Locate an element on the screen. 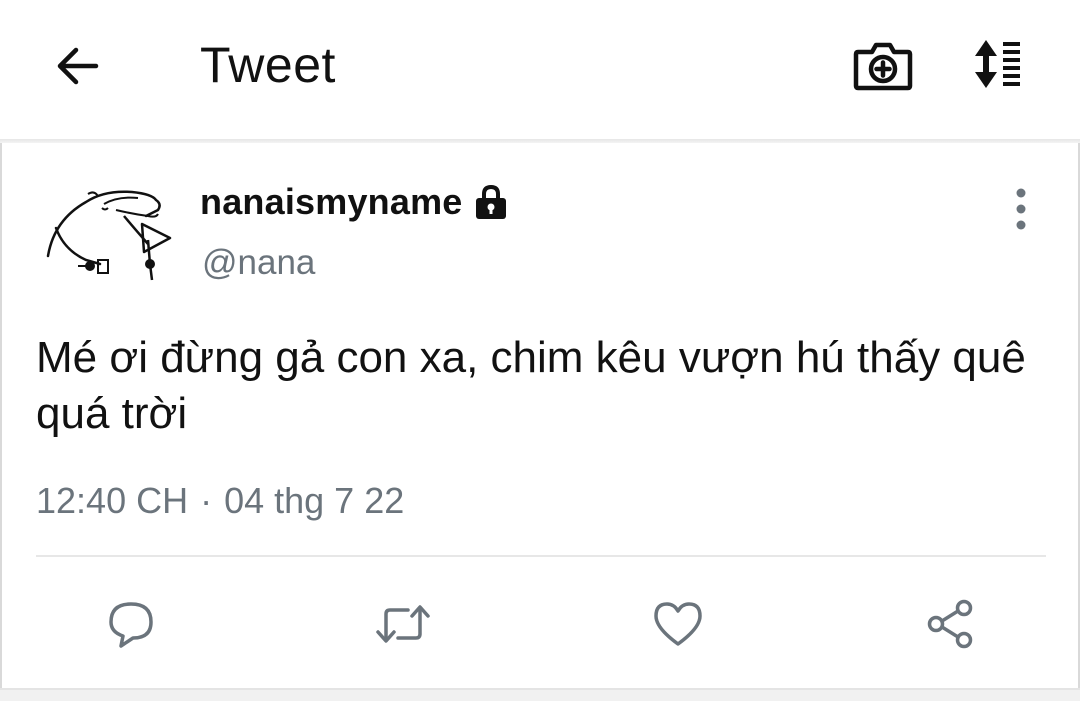 The width and height of the screenshot is (1080, 701). avatar-doodle-icon is located at coordinates (109, 235).